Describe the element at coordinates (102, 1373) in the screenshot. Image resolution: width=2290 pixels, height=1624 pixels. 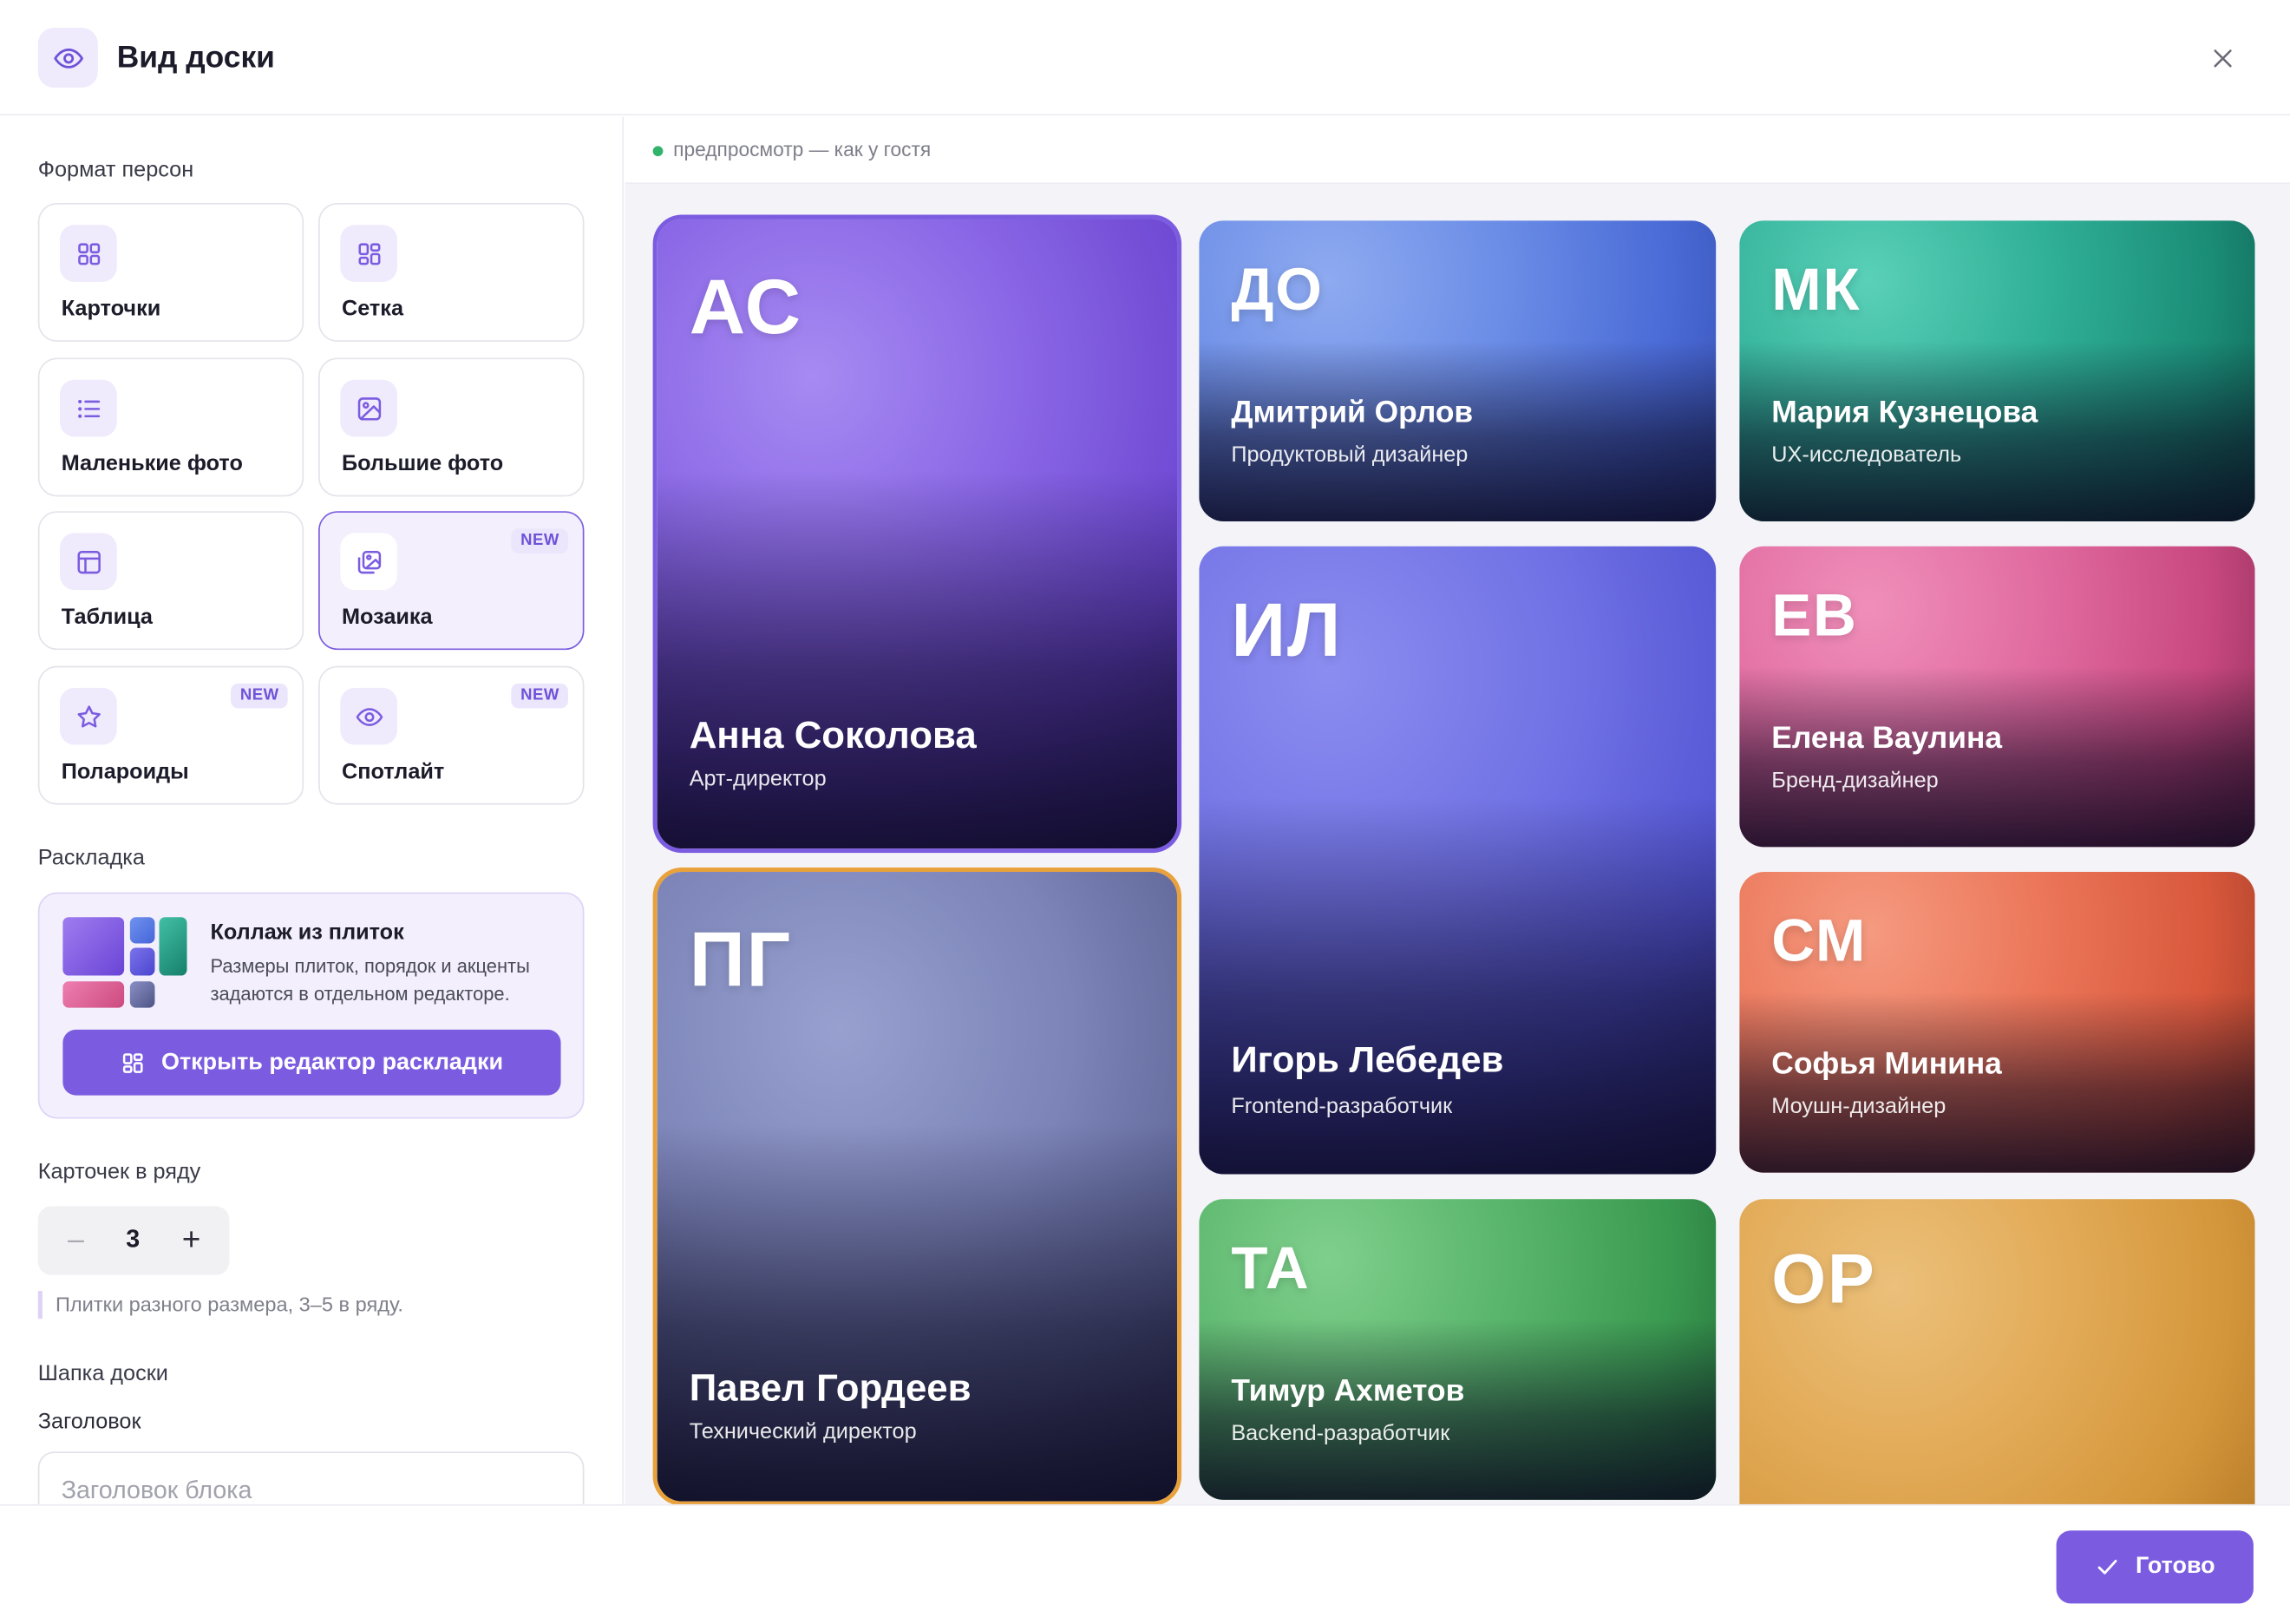
I see `board-header-section-label: Шапка доски` at that location.